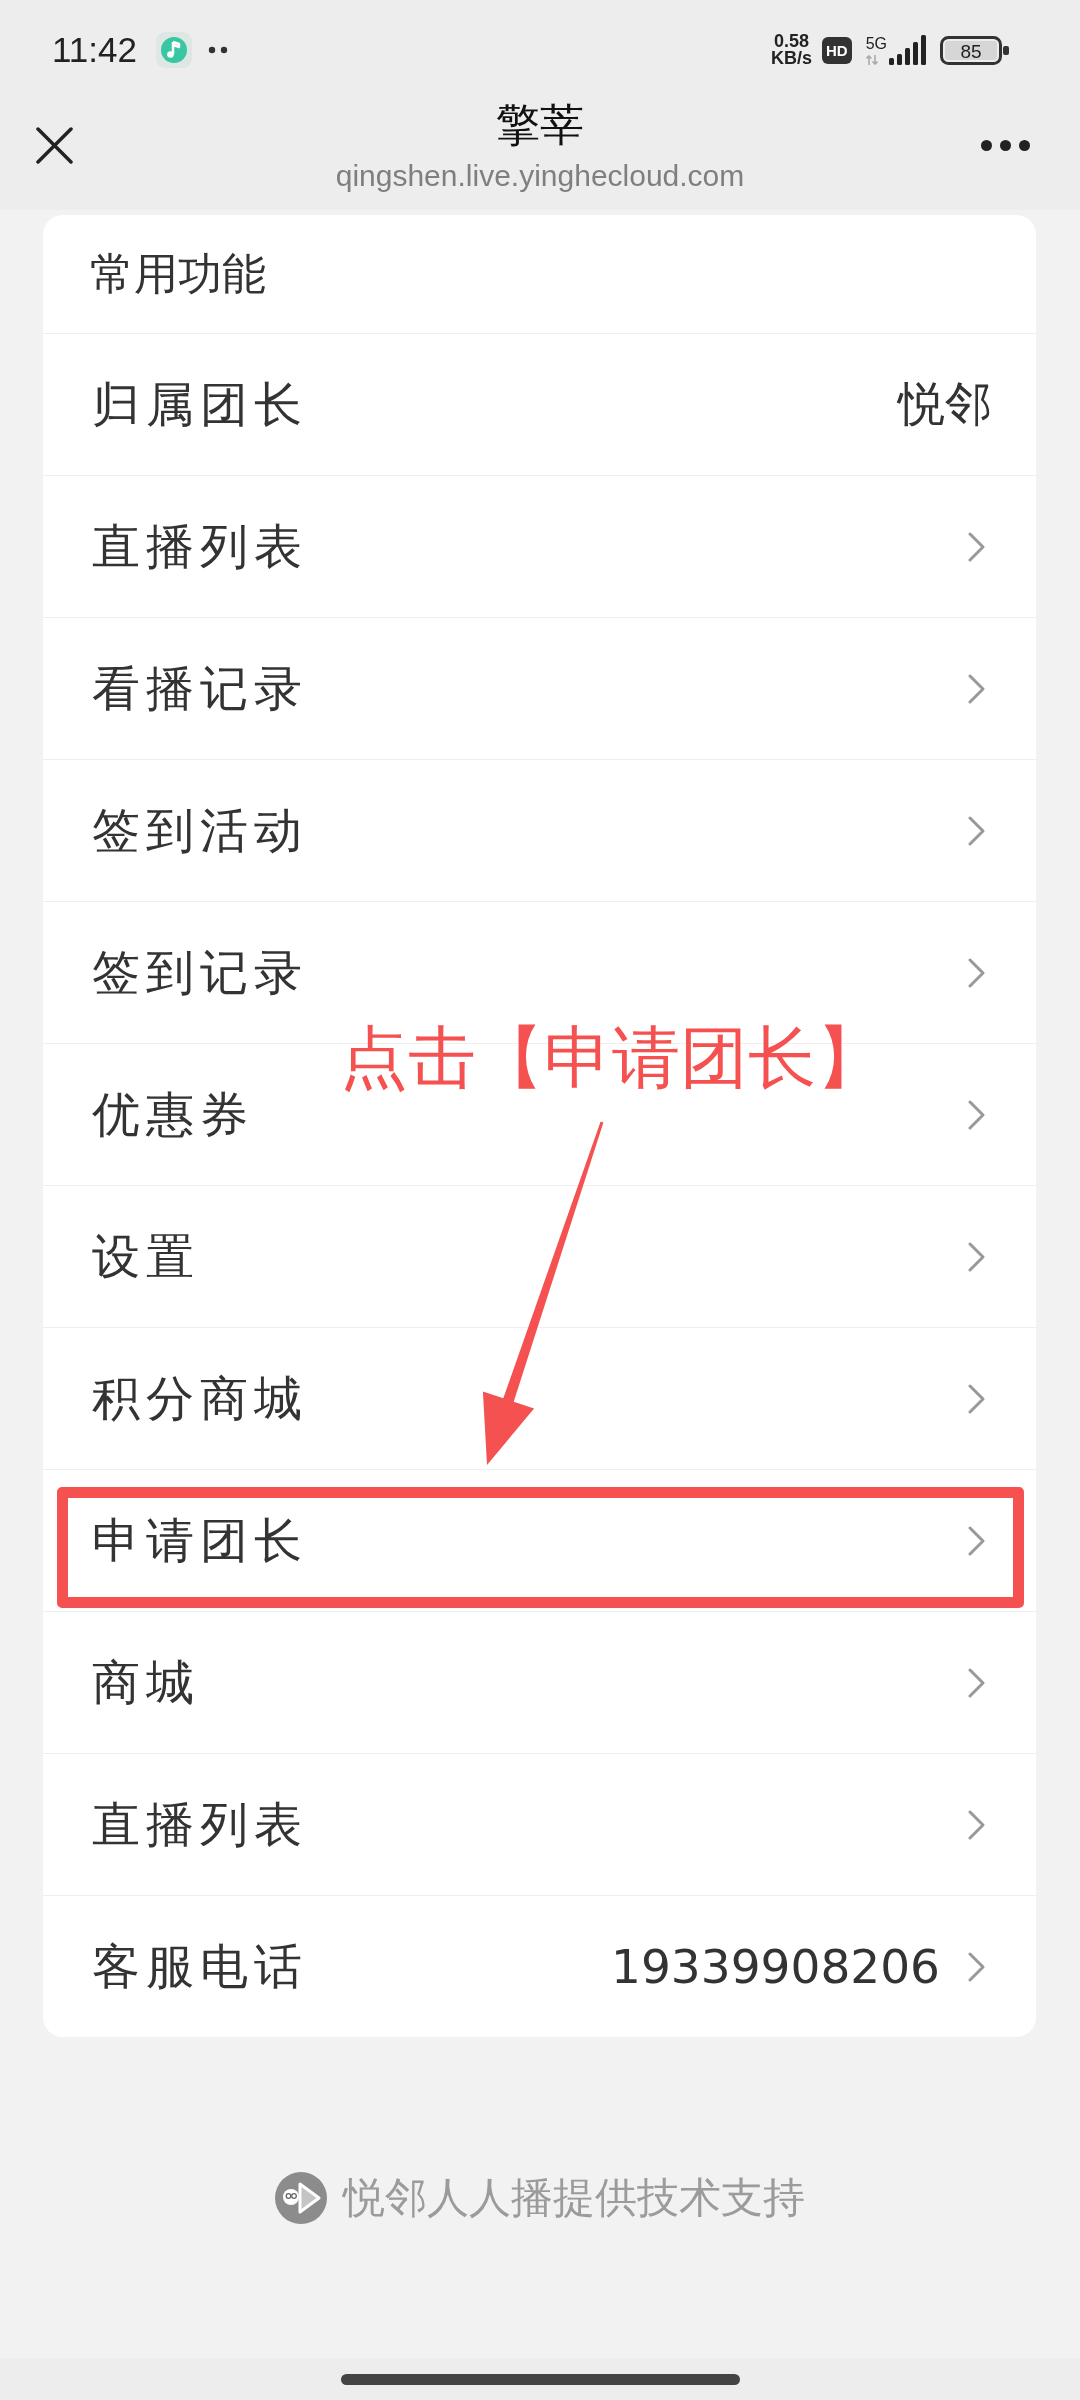 This screenshot has height=2400, width=1080. Describe the element at coordinates (775, 1966) in the screenshot. I see `menu-item-value: 19339908206` at that location.